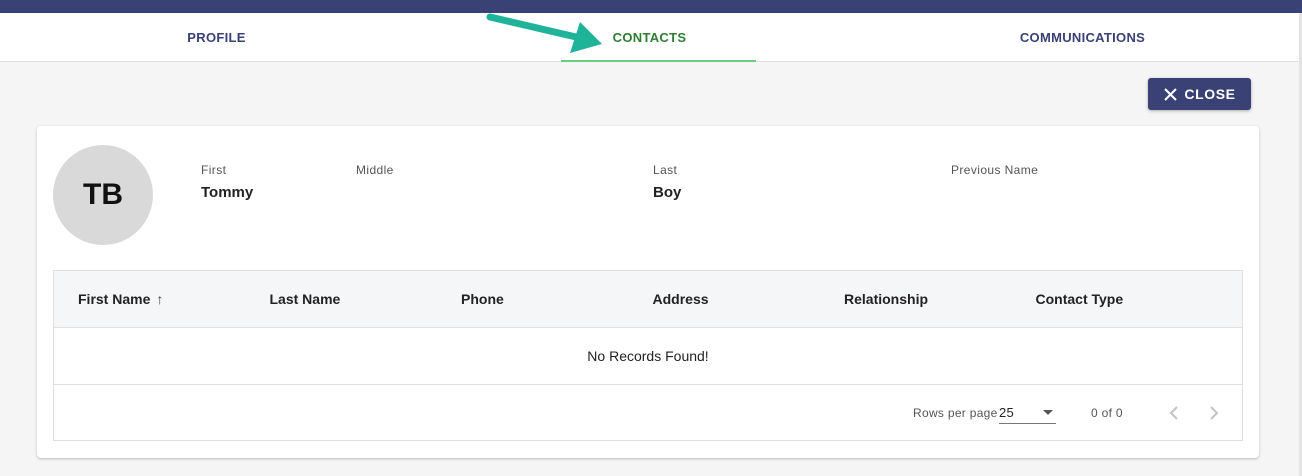 Image resolution: width=1302 pixels, height=476 pixels. Describe the element at coordinates (114, 299) in the screenshot. I see `column-header-first-name-label: First Name` at that location.